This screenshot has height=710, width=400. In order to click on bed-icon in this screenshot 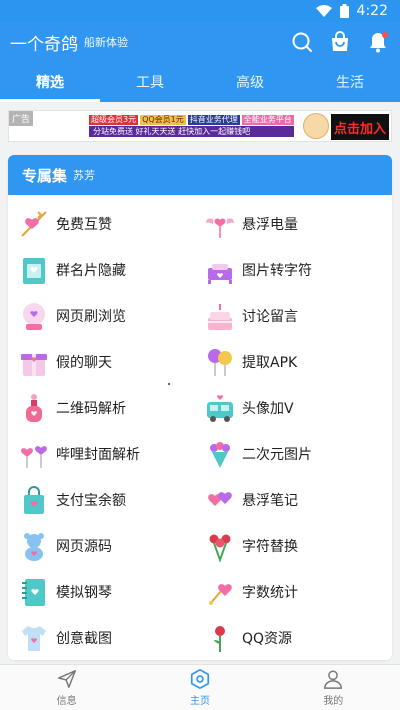, I will do `click(220, 270)`.